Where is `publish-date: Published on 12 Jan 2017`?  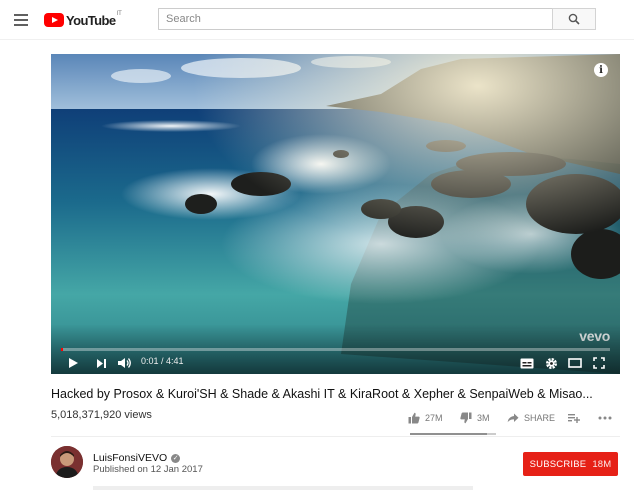
publish-date: Published on 12 Jan 2017 is located at coordinates (148, 469).